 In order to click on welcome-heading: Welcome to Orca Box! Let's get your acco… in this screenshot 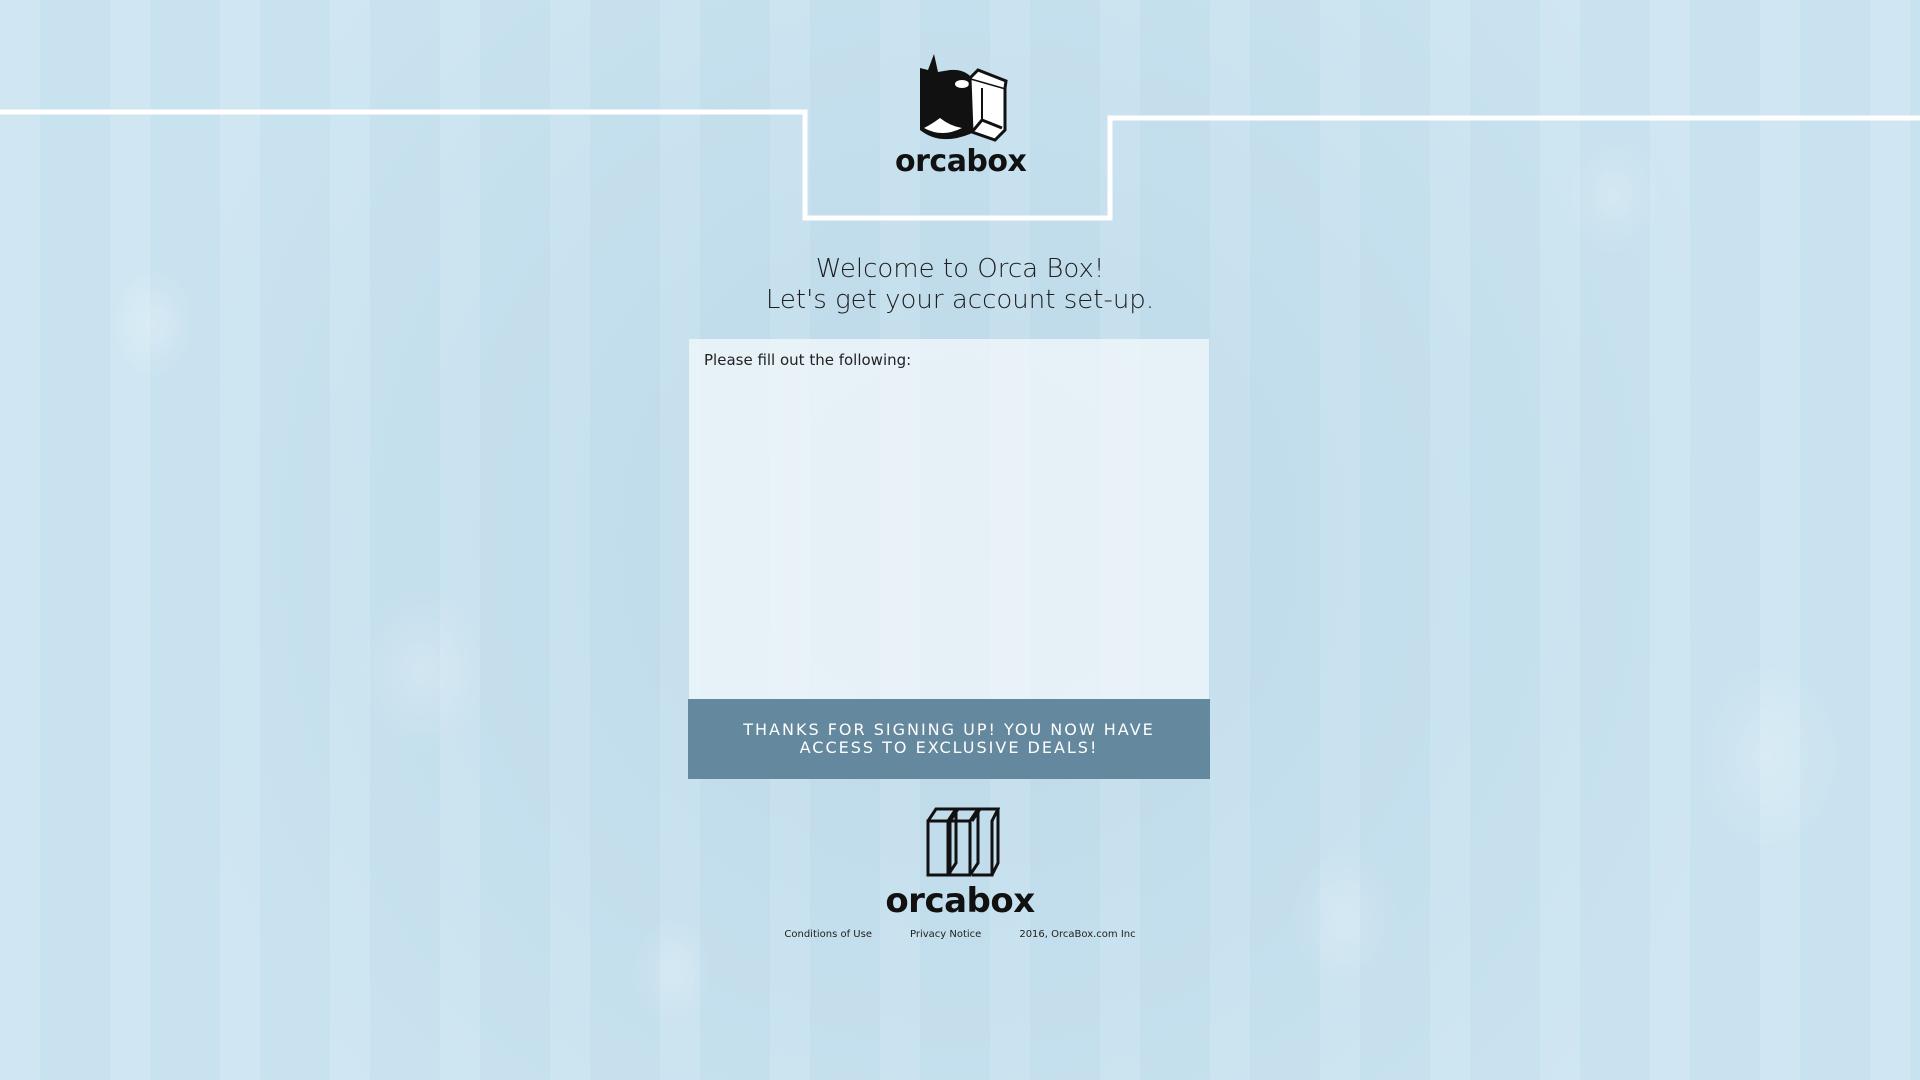, I will do `click(960, 285)`.